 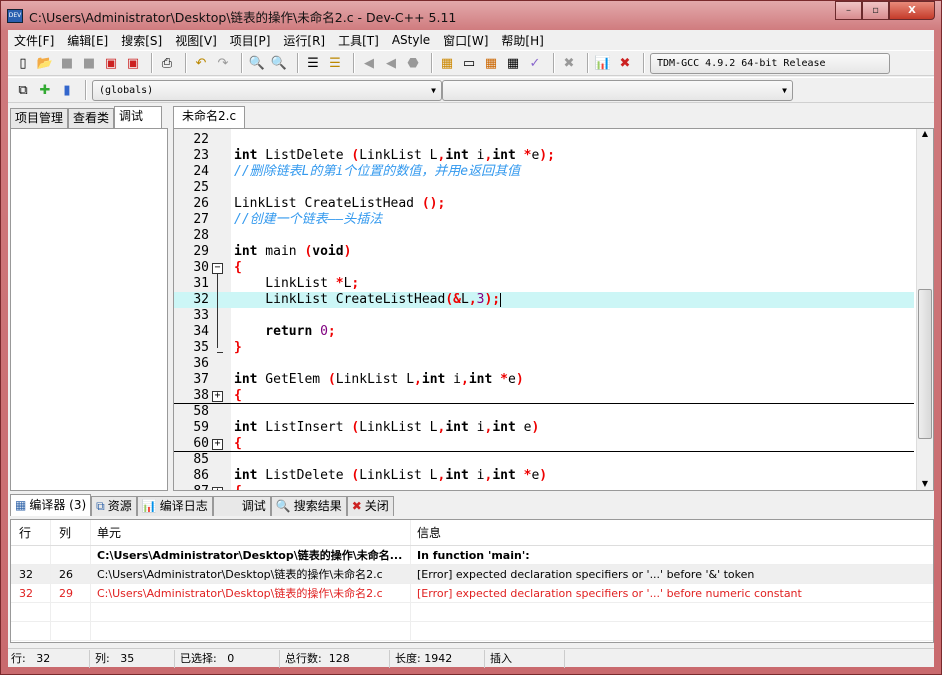 I want to click on code-line: 38 + {, so click(x=544, y=396).